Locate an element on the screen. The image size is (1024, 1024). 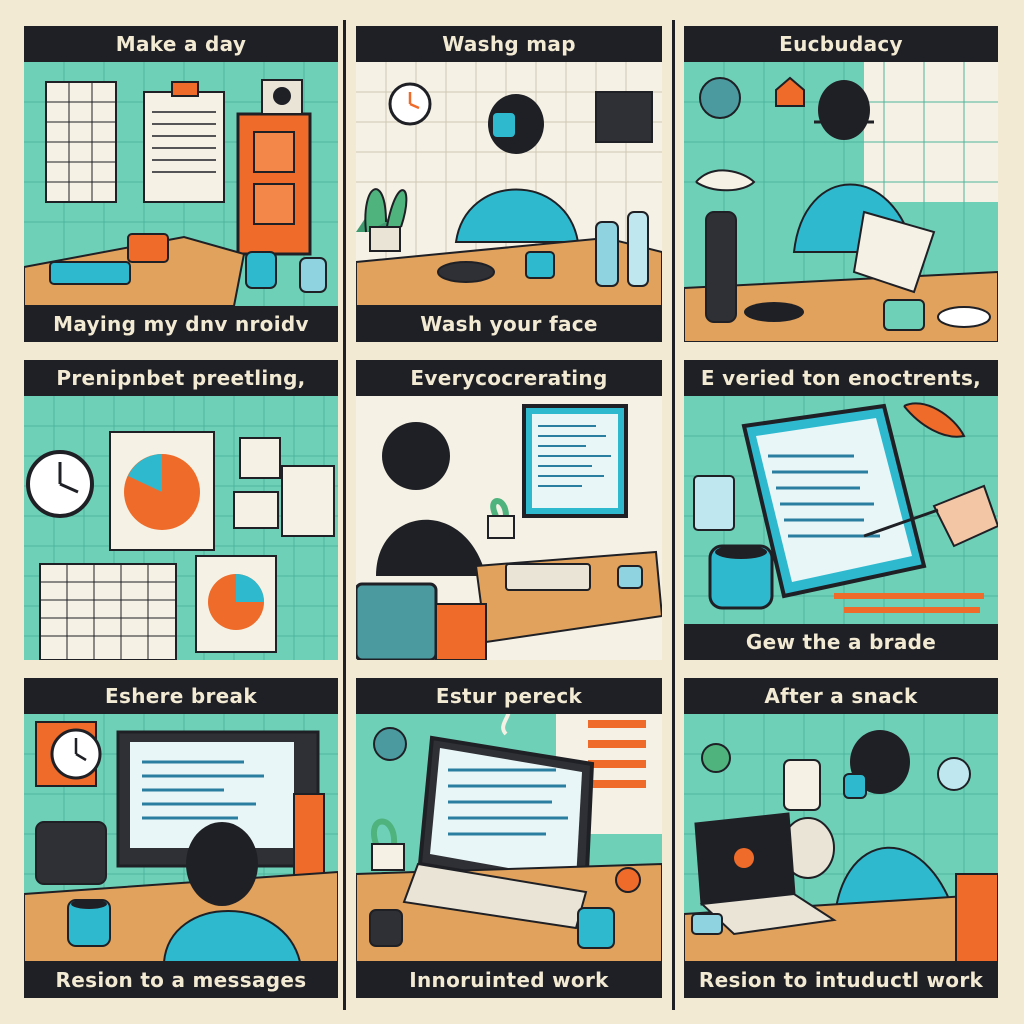
panel-title: Estur pereck is located at coordinates (509, 696).